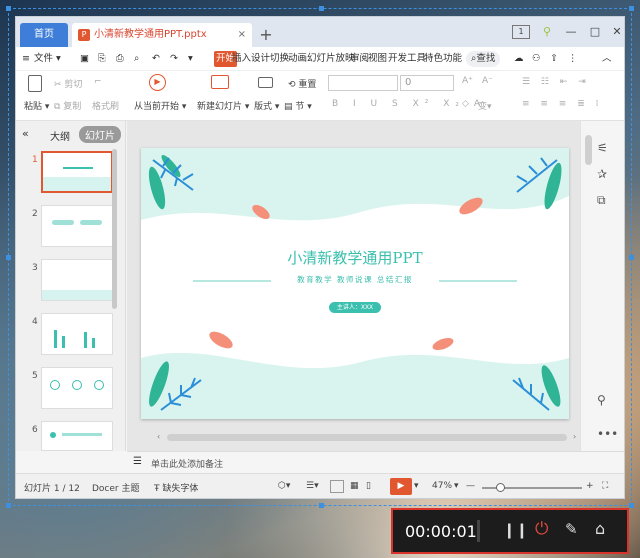 The width and height of the screenshot is (640, 558). Describe the element at coordinates (590, 486) in the screenshot. I see `zoom-in-icon: +` at that location.